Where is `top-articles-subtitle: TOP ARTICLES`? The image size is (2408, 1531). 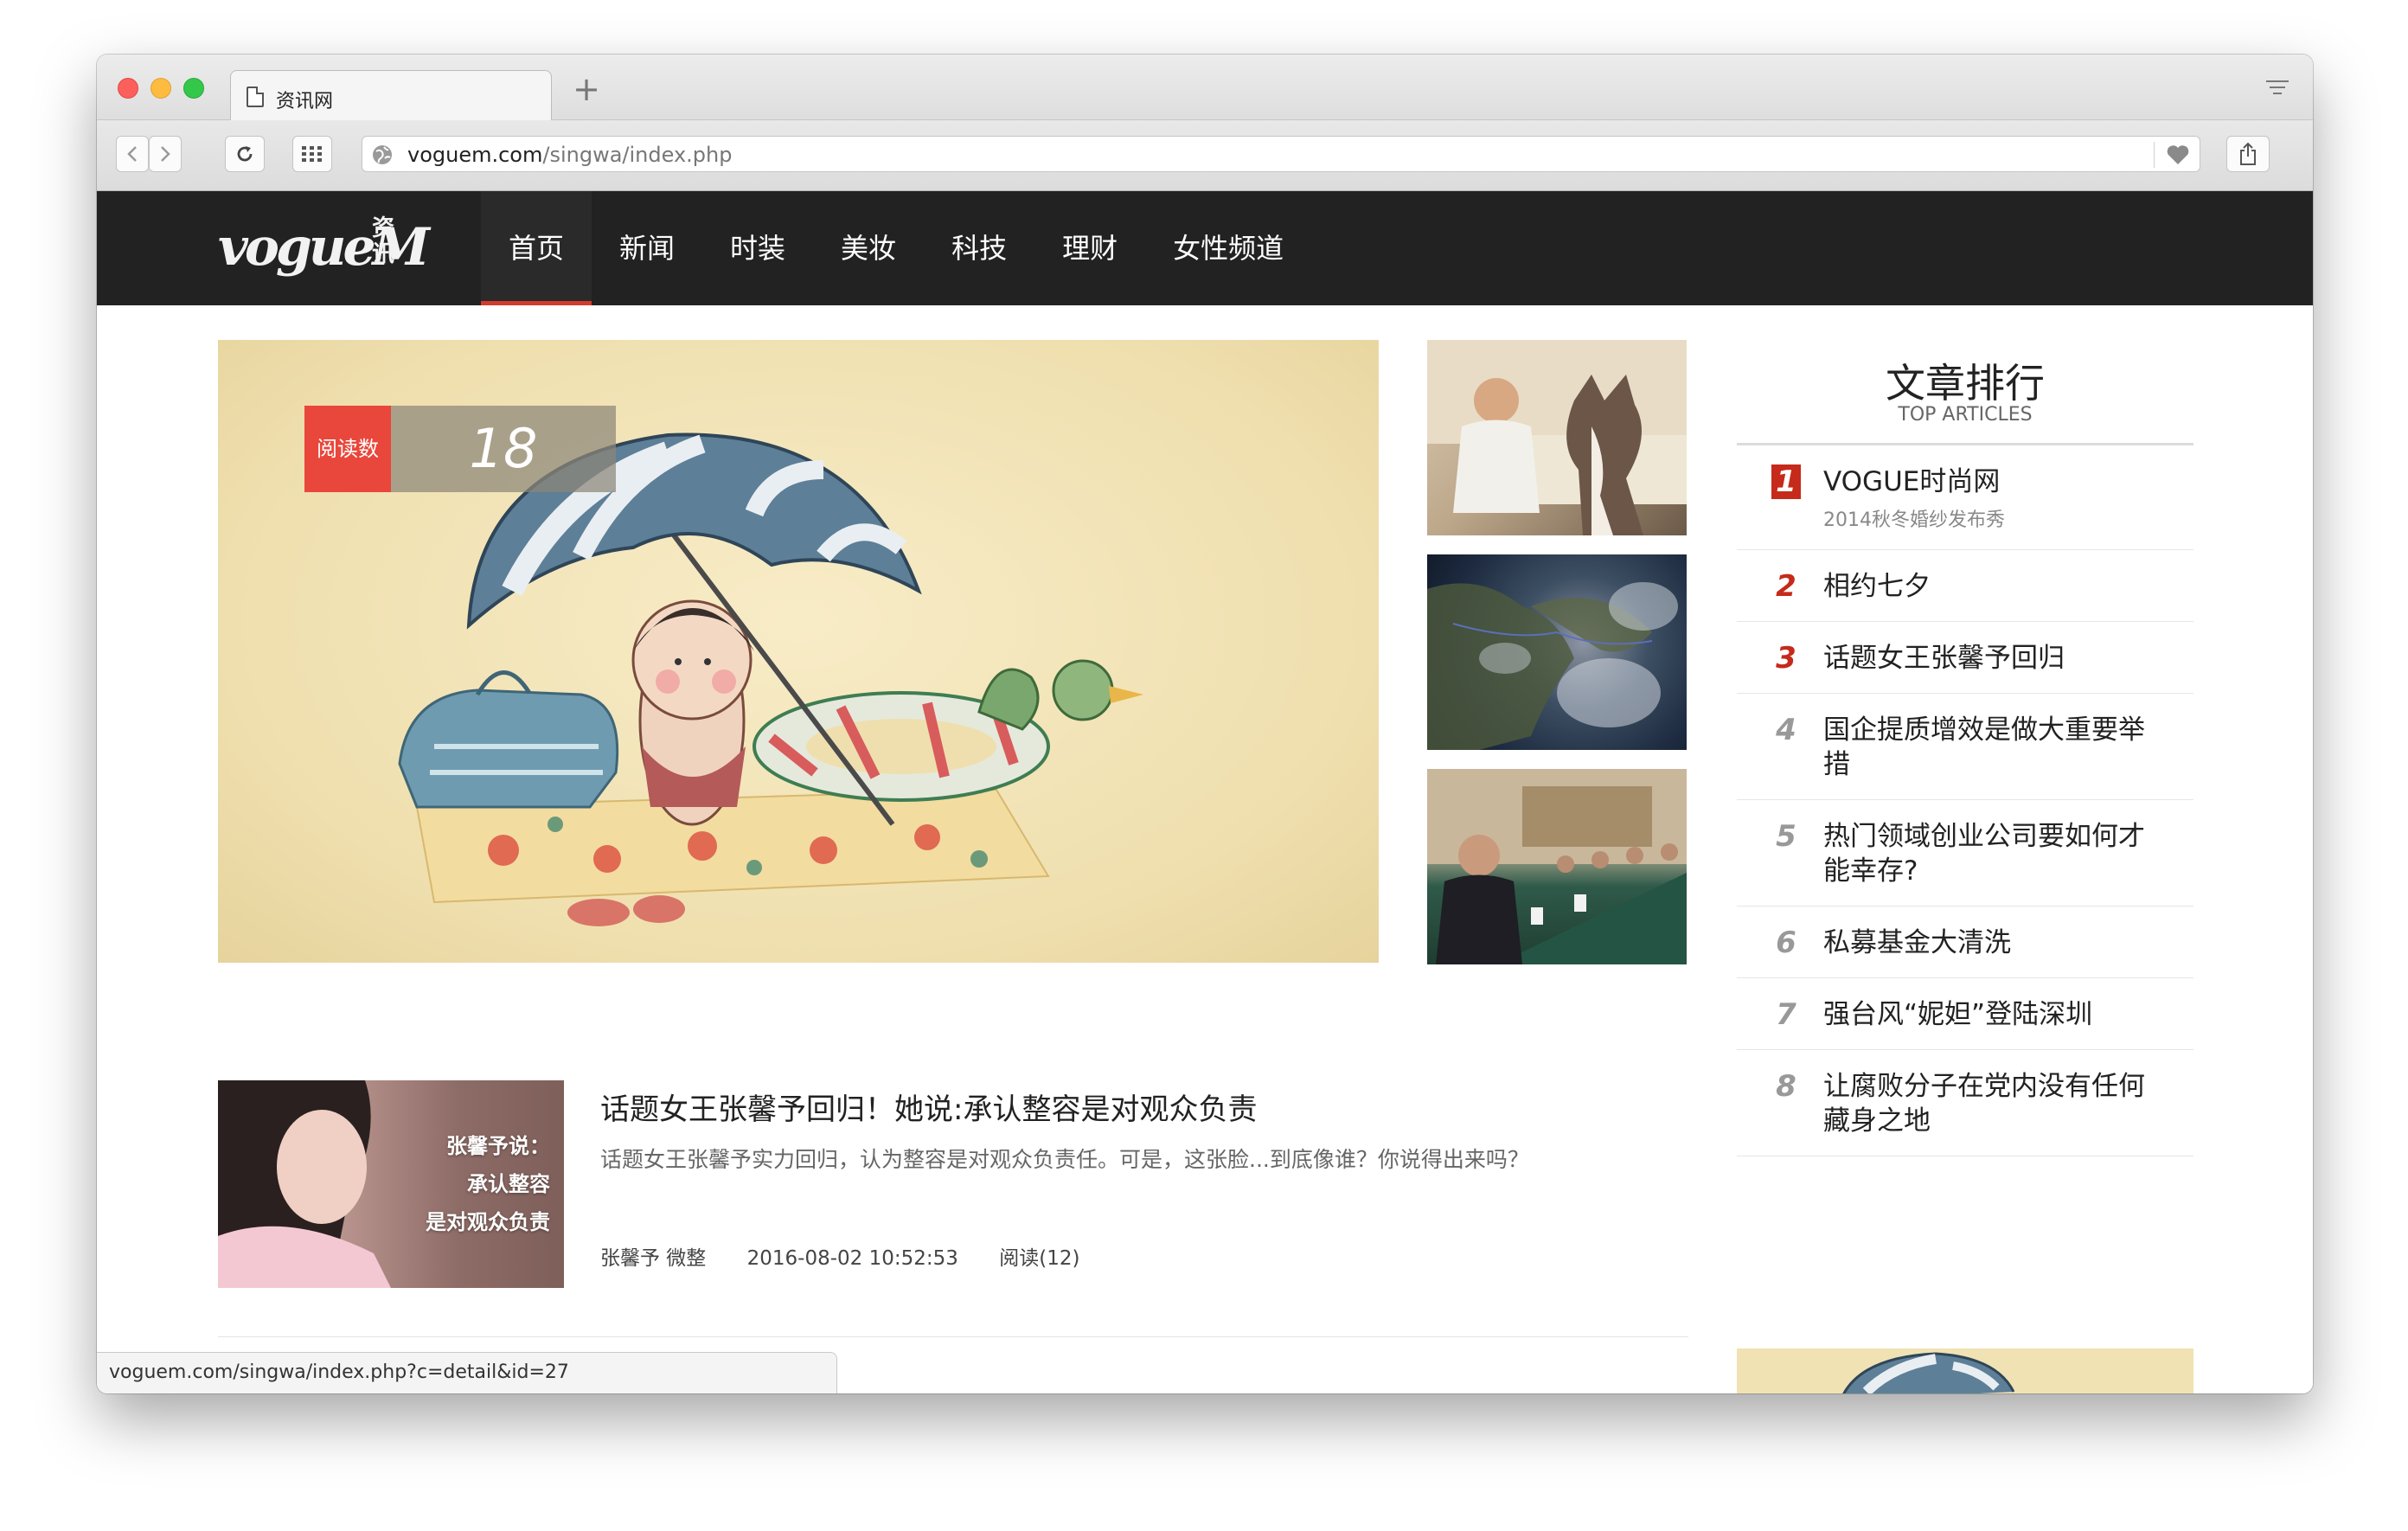
top-articles-subtitle: TOP ARTICLES is located at coordinates (1965, 415).